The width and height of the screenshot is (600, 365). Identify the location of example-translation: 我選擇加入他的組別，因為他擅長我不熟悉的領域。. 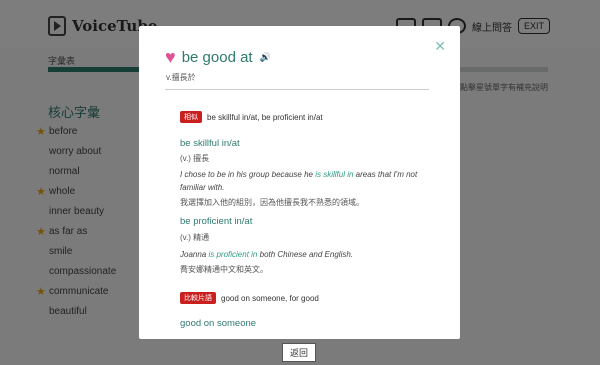
(272, 202).